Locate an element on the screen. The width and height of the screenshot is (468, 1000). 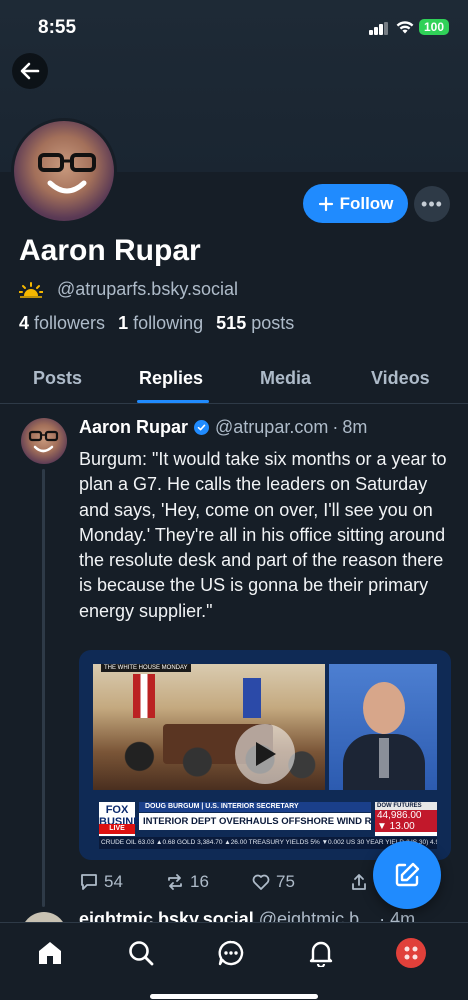
followers-link: 4 followers is located at coordinates (62, 323).